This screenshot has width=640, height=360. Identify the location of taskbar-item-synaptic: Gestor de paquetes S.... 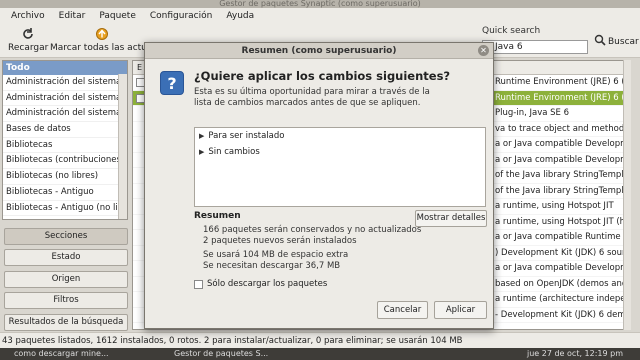
(221, 354).